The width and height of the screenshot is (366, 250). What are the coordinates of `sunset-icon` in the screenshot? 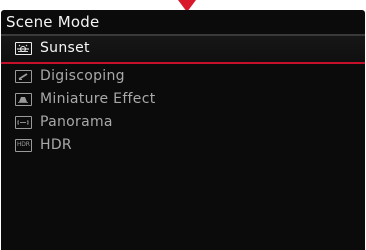 It's located at (23, 48).